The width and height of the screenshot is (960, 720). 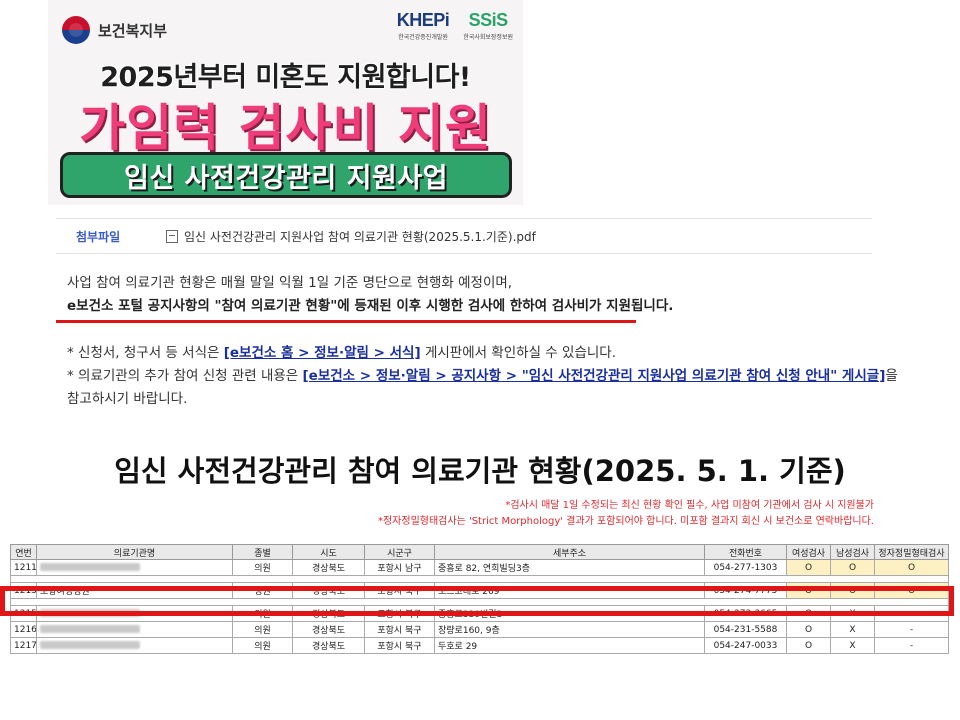 I want to click on program-name: 임신 사전건강관리 지원사업, so click(x=286, y=178).